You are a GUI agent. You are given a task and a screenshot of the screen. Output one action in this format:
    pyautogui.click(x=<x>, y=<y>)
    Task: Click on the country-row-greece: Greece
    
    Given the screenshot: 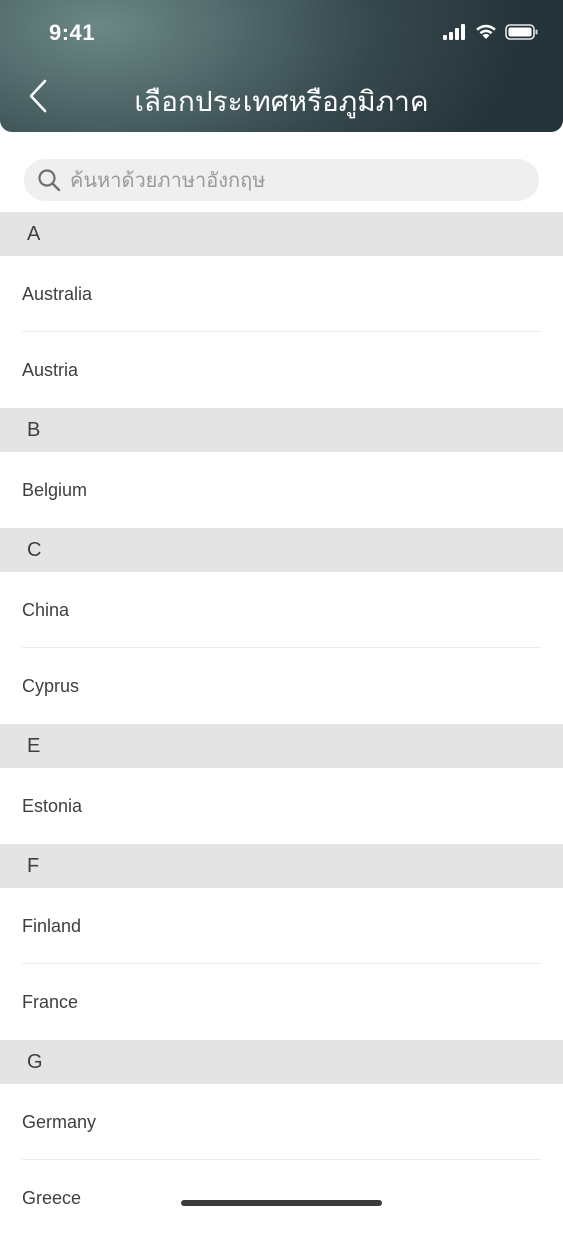 What is the action you would take?
    pyautogui.click(x=281, y=1198)
    